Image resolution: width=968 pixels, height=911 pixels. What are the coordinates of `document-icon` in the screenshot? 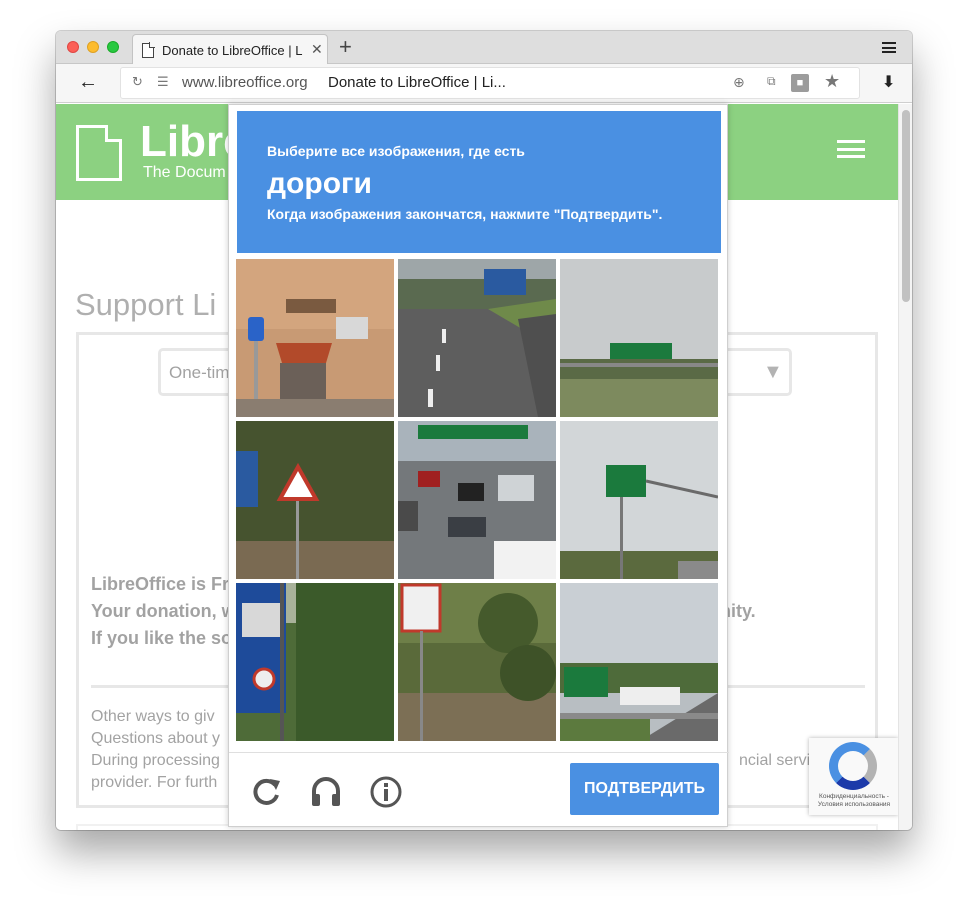 It's located at (148, 50).